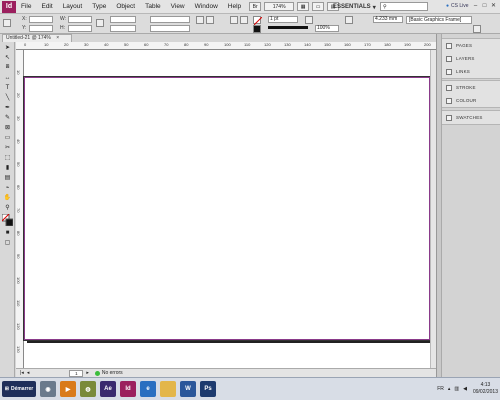 This screenshot has width=500, height=400. Describe the element at coordinates (427, 44) in the screenshot. I see `ruler-tick-label: 200` at that location.